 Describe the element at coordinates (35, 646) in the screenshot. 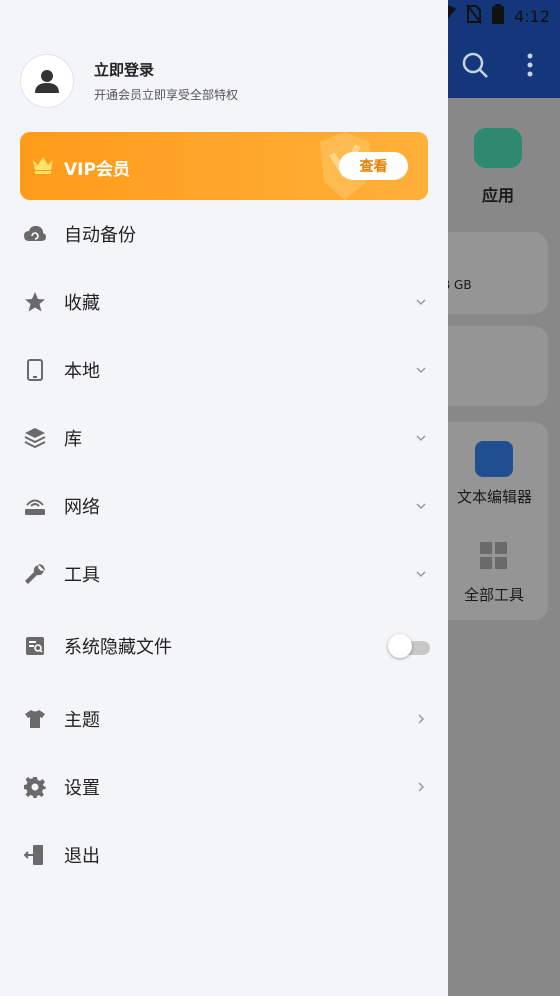

I see `hidden-file-icon` at that location.